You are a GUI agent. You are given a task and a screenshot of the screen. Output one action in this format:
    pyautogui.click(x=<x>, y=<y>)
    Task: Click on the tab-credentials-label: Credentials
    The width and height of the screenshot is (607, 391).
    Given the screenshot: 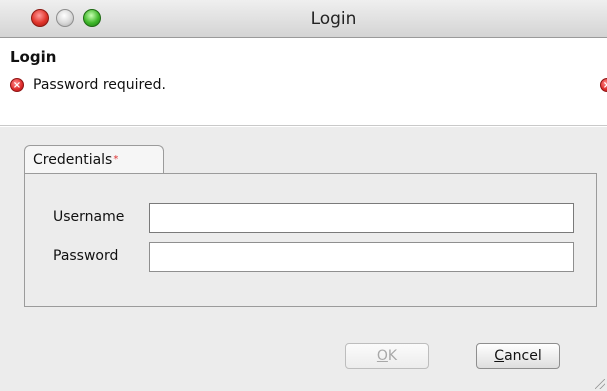 What is the action you would take?
    pyautogui.click(x=73, y=160)
    